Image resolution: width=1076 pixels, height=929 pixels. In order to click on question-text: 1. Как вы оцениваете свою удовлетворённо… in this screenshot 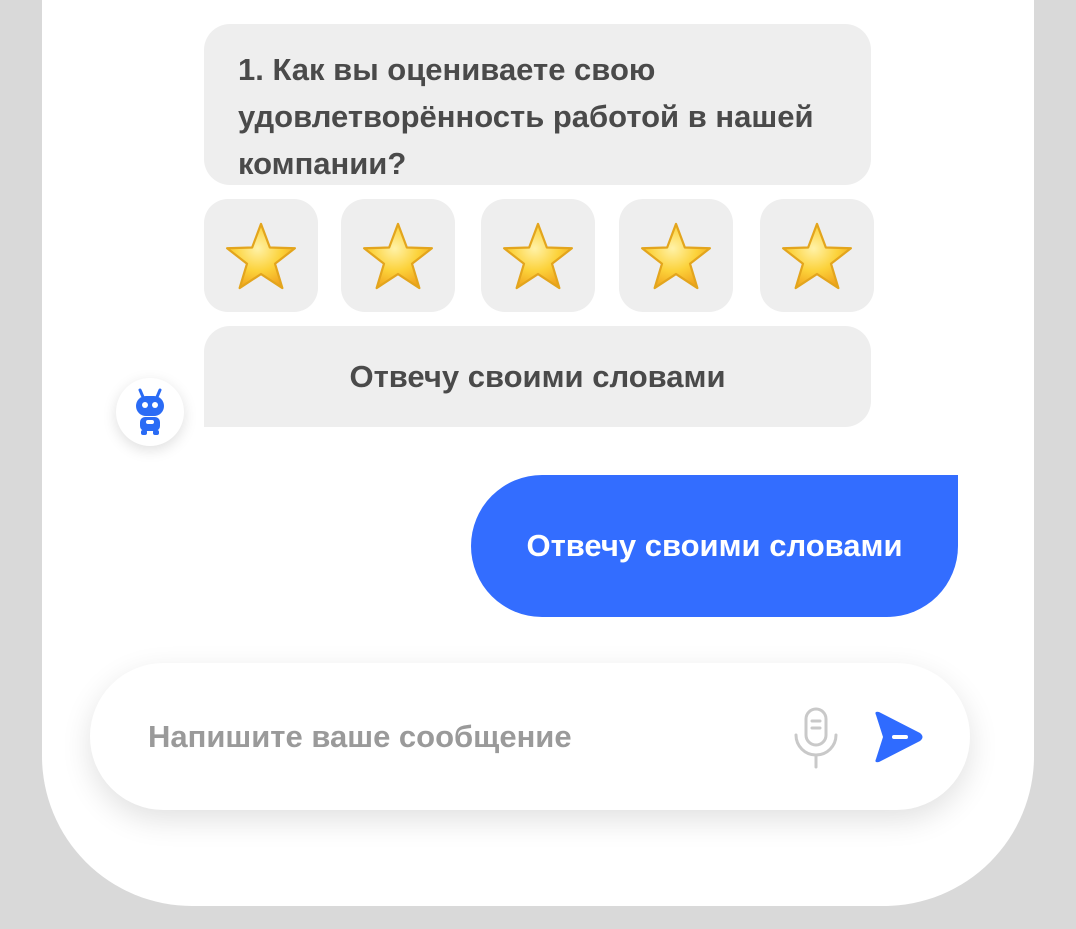, I will do `click(526, 116)`.